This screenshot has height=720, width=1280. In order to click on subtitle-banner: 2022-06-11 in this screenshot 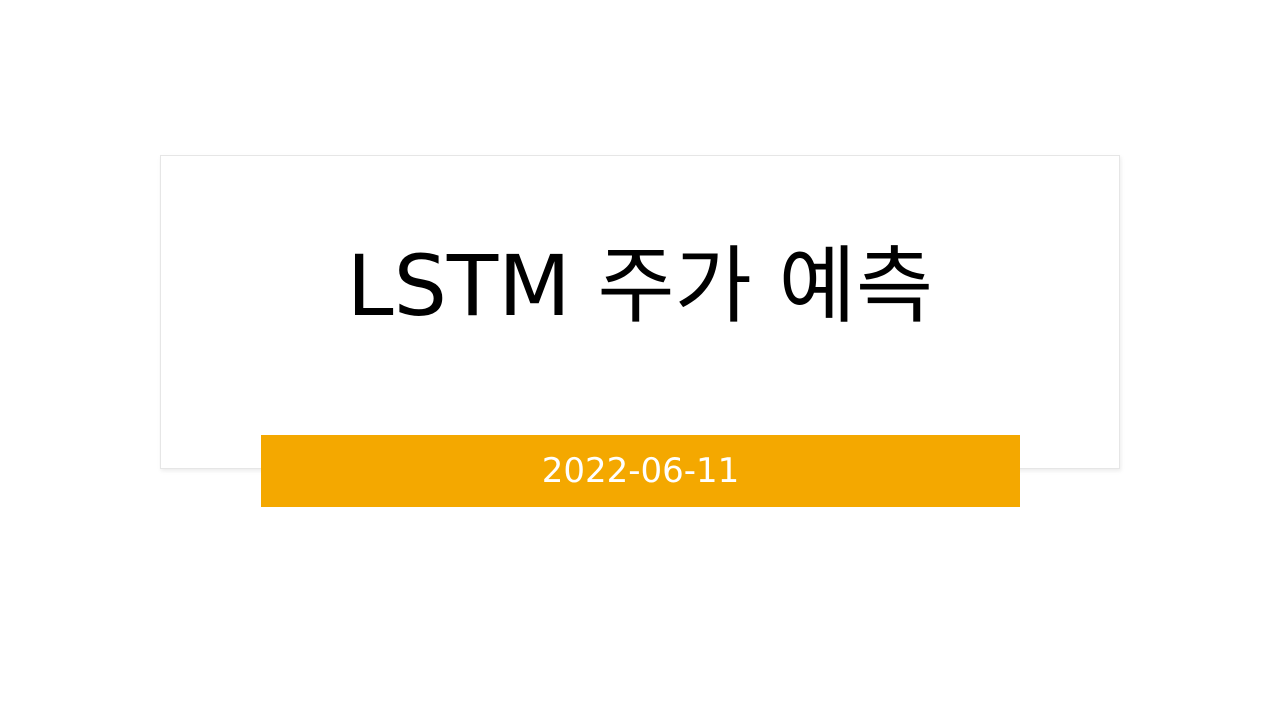, I will do `click(640, 471)`.